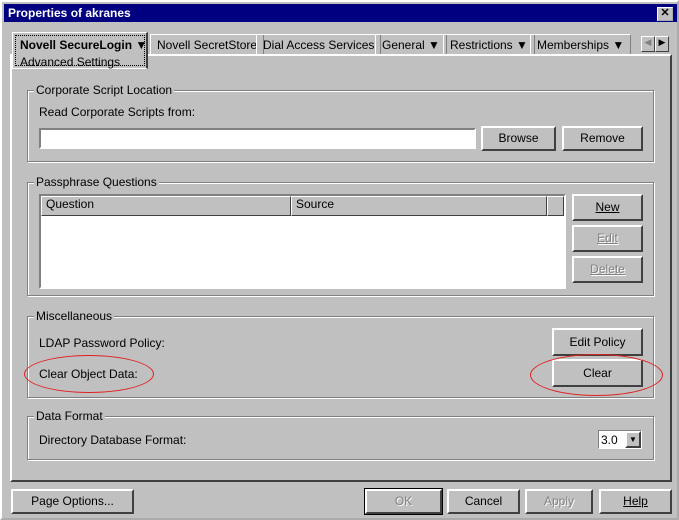 This screenshot has width=679, height=520. I want to click on new-button: New, so click(607, 207).